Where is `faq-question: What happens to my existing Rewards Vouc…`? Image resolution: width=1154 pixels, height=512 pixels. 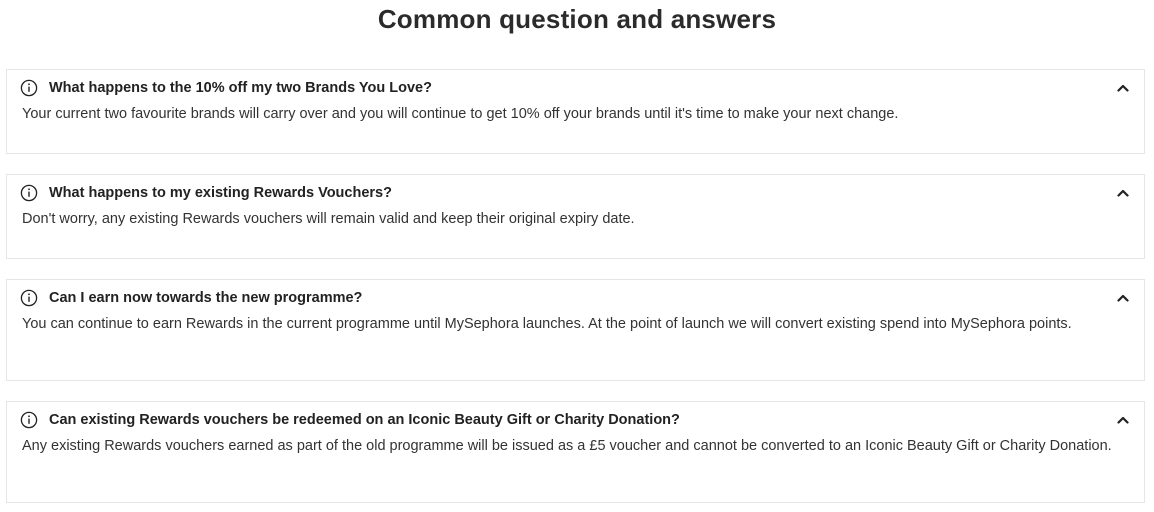
faq-question: What happens to my existing Rewards Vouc… is located at coordinates (220, 193).